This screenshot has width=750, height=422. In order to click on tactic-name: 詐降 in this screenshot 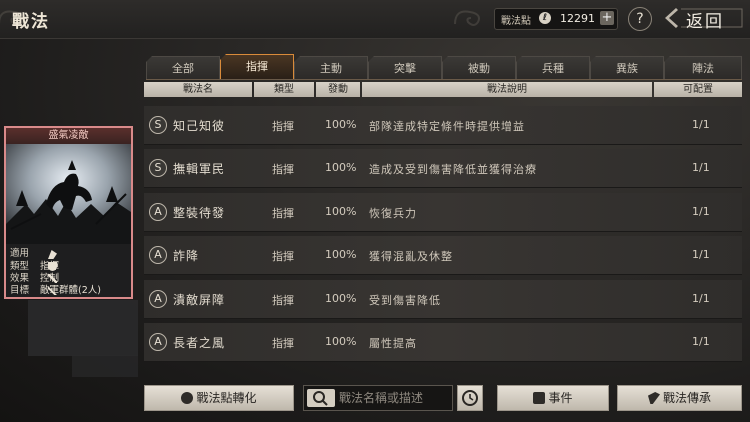, I will do `click(186, 256)`.